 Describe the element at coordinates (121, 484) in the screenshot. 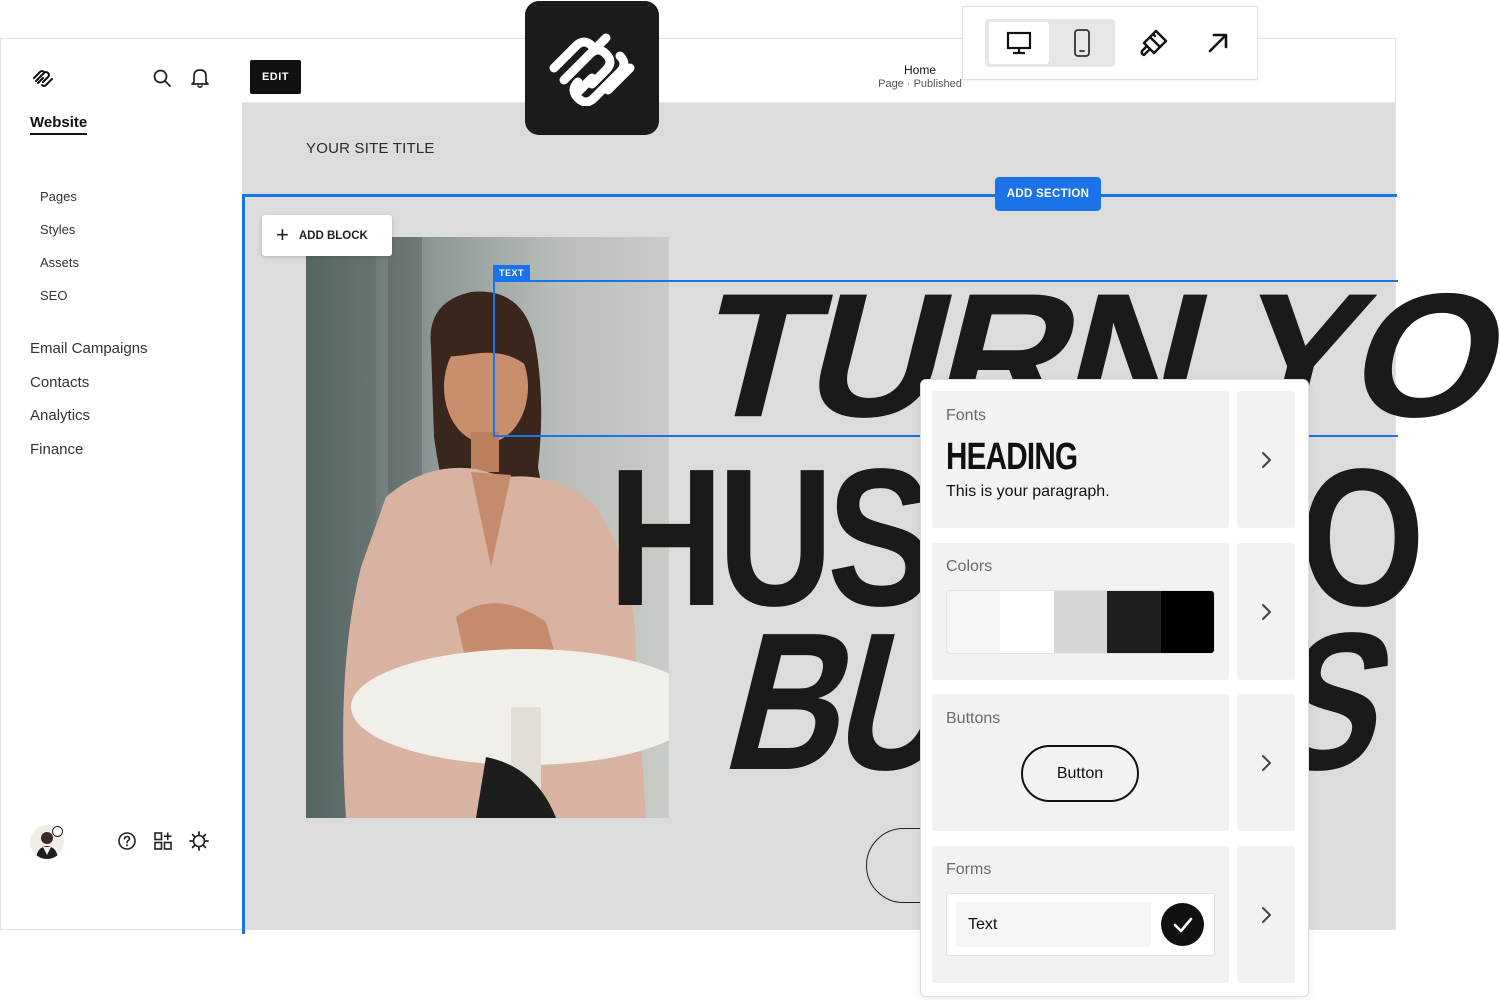

I see `sidebar` at that location.